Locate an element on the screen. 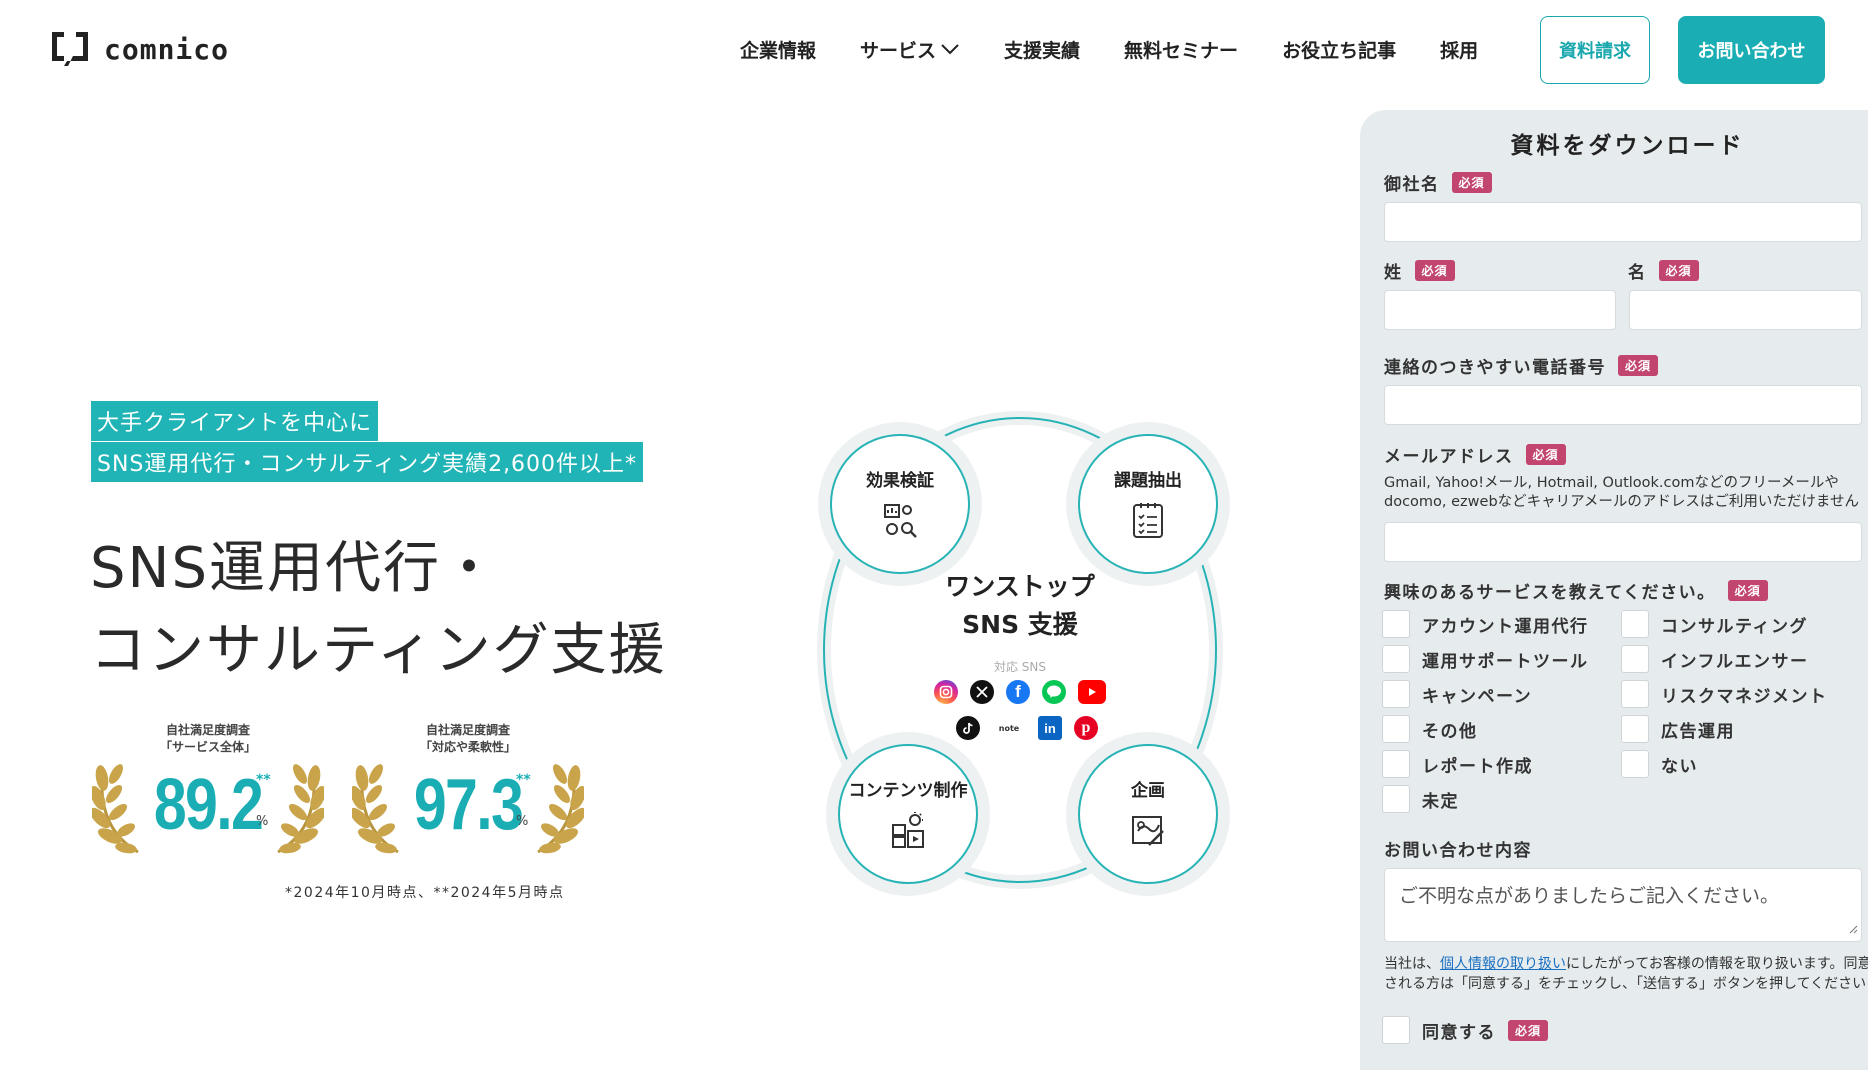 This screenshot has height=1070, width=1868. diagram-center-title: ワンストップ SNS 支援 is located at coordinates (1020, 606).